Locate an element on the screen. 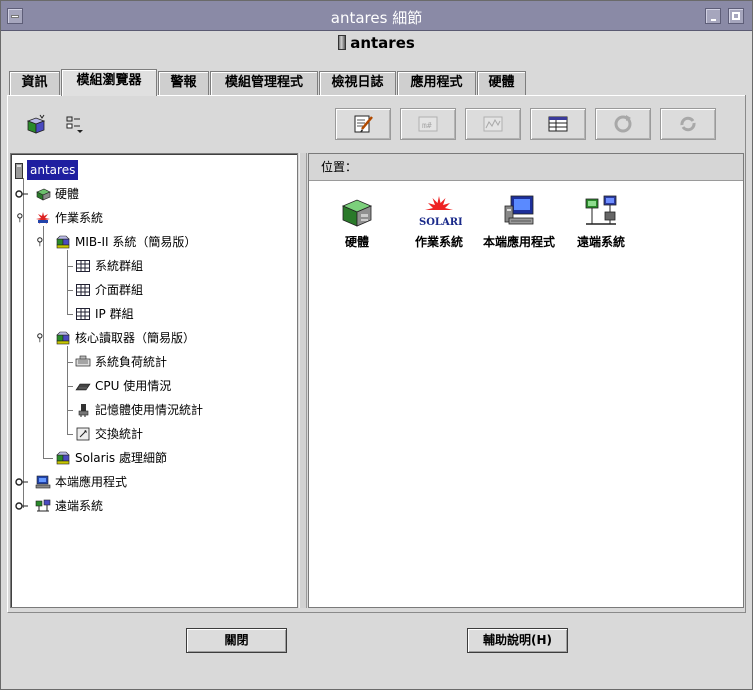 The height and width of the screenshot is (690, 753). tab-view-log: 檢視日誌 is located at coordinates (357, 83).